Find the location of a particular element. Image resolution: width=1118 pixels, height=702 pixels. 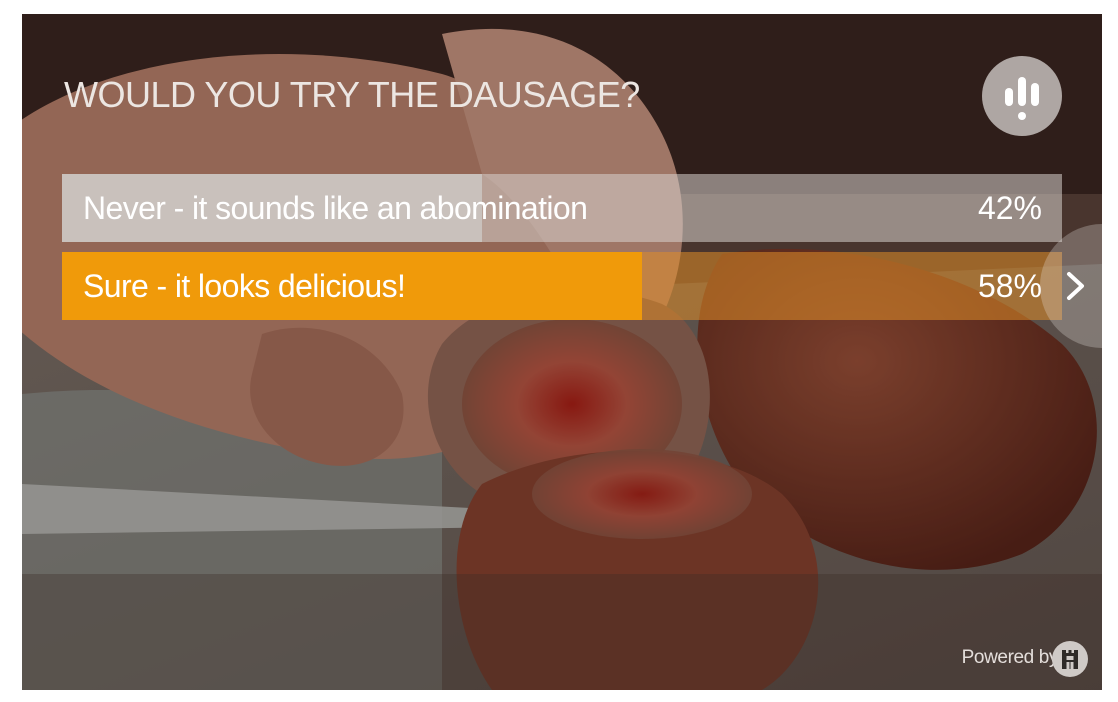

poll-option-sure: Sure - it looks delicious! 58% is located at coordinates (562, 286).